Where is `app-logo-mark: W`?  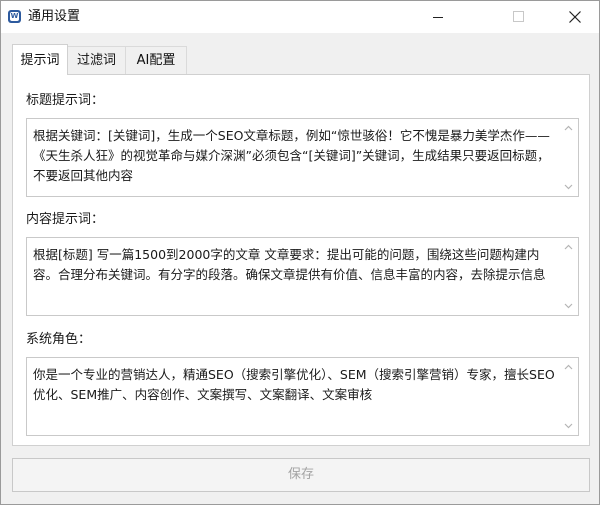 app-logo-mark: W is located at coordinates (14, 16).